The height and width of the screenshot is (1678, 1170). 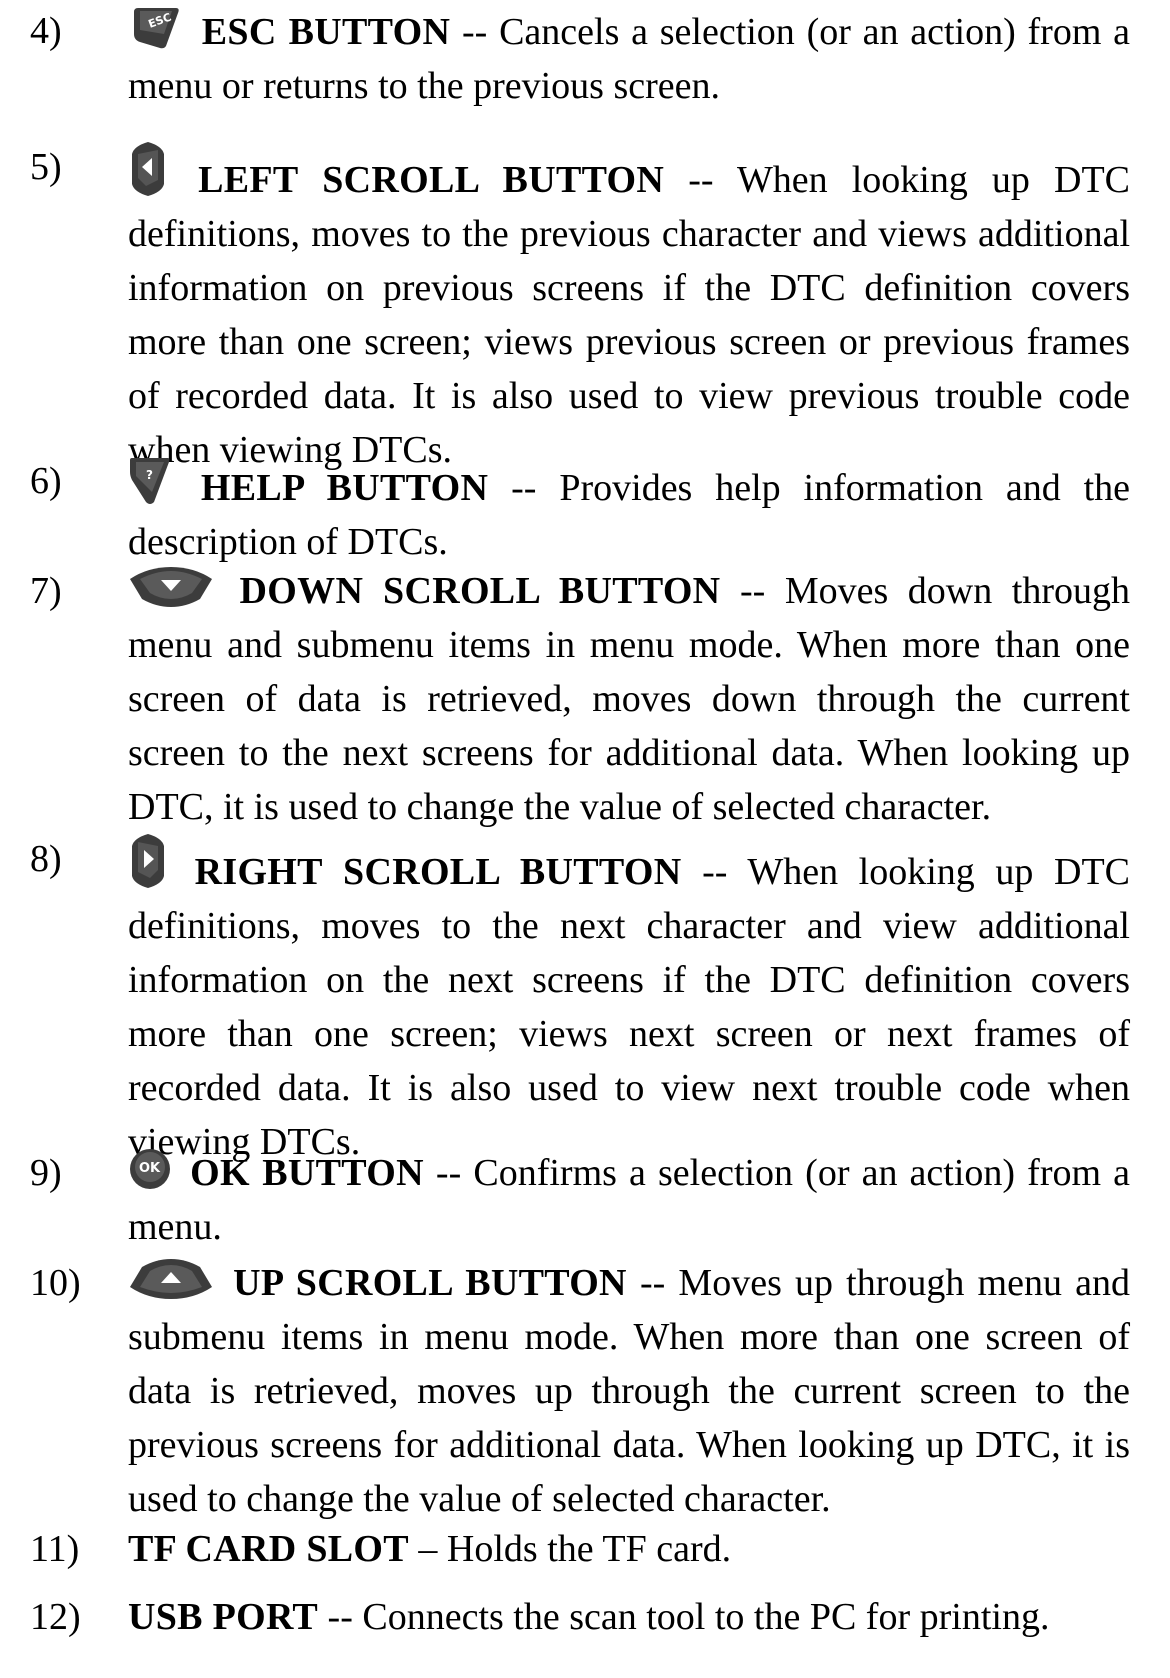 What do you see at coordinates (344, 488) in the screenshot?
I see `item-title: HELP BUTTON` at bounding box center [344, 488].